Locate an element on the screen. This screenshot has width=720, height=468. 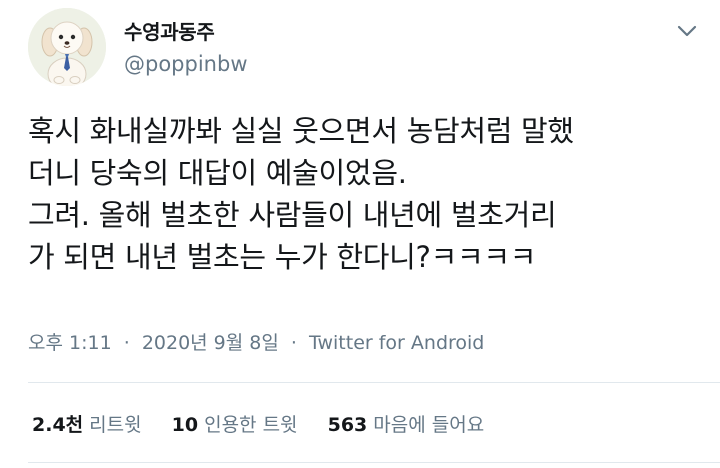
likes-stat: 563 마음에 들어요 is located at coordinates (406, 423).